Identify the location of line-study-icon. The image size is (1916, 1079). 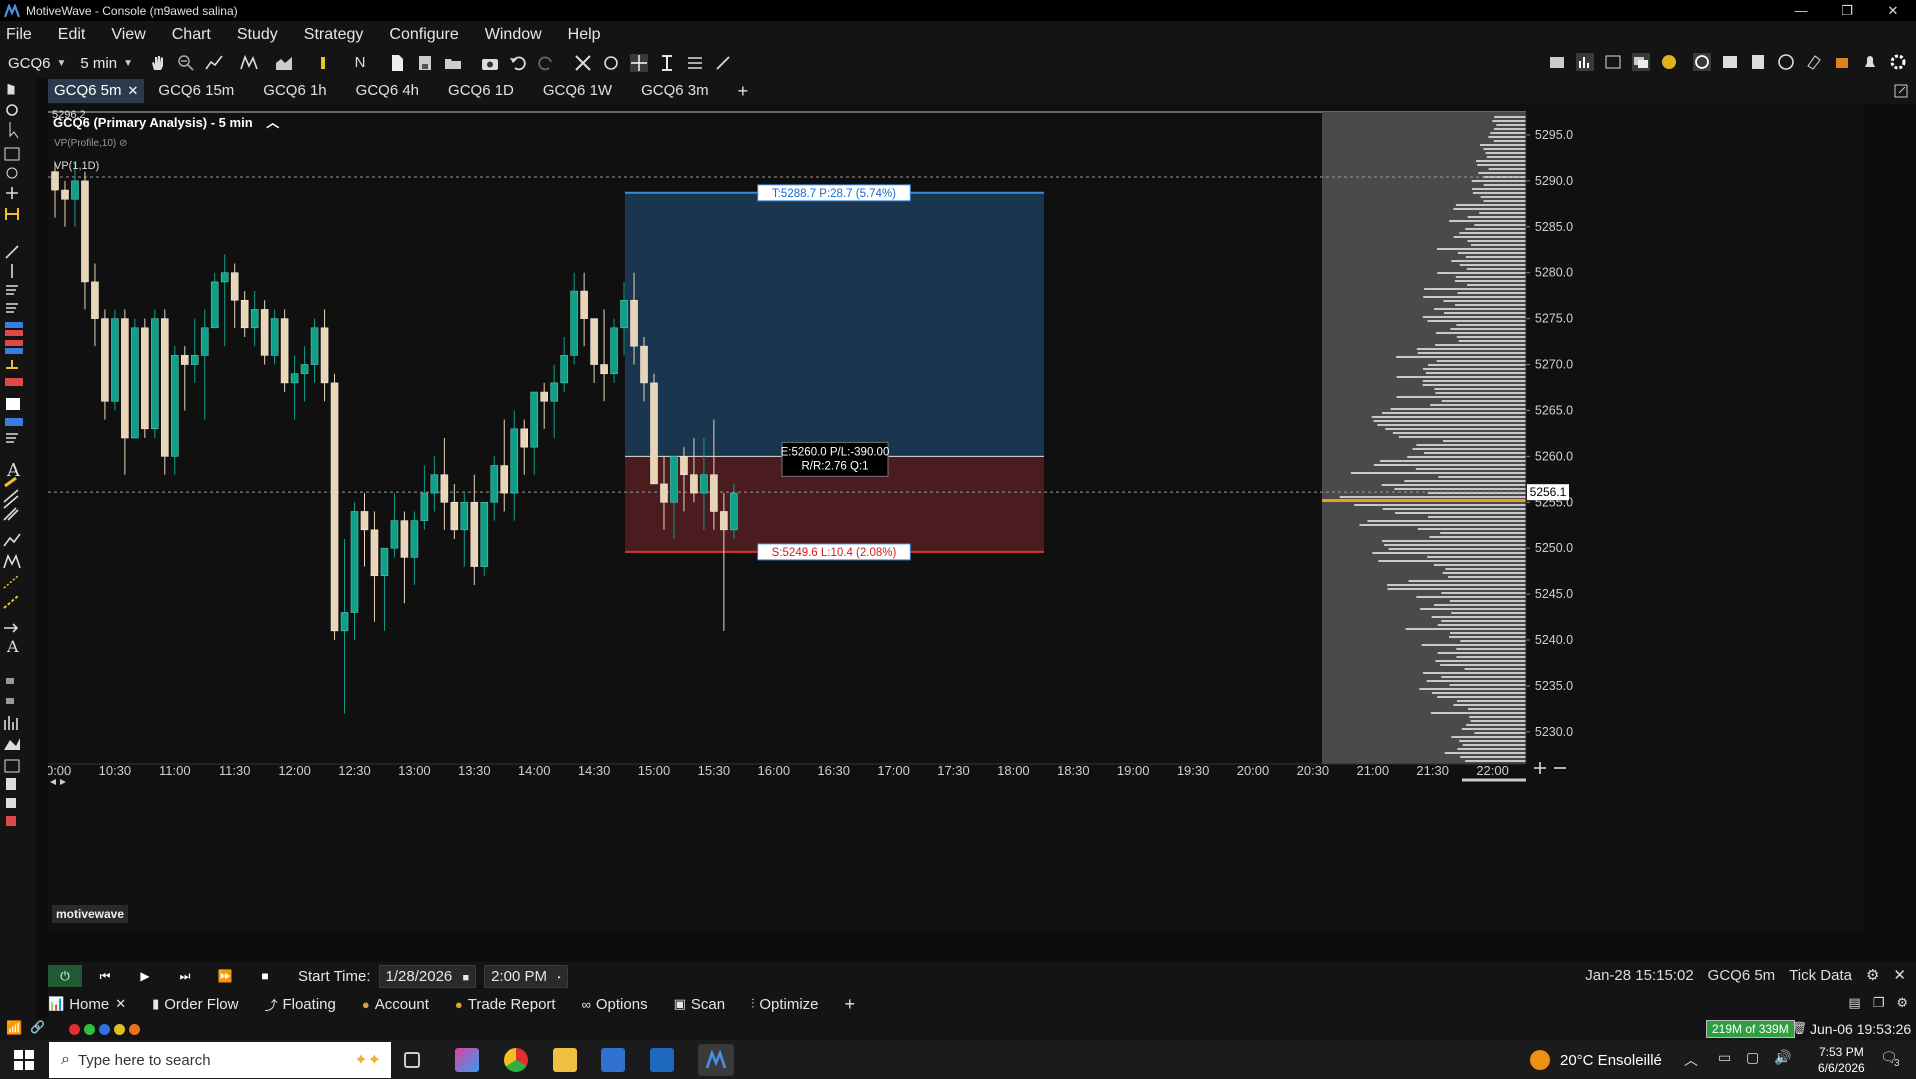
(214, 63).